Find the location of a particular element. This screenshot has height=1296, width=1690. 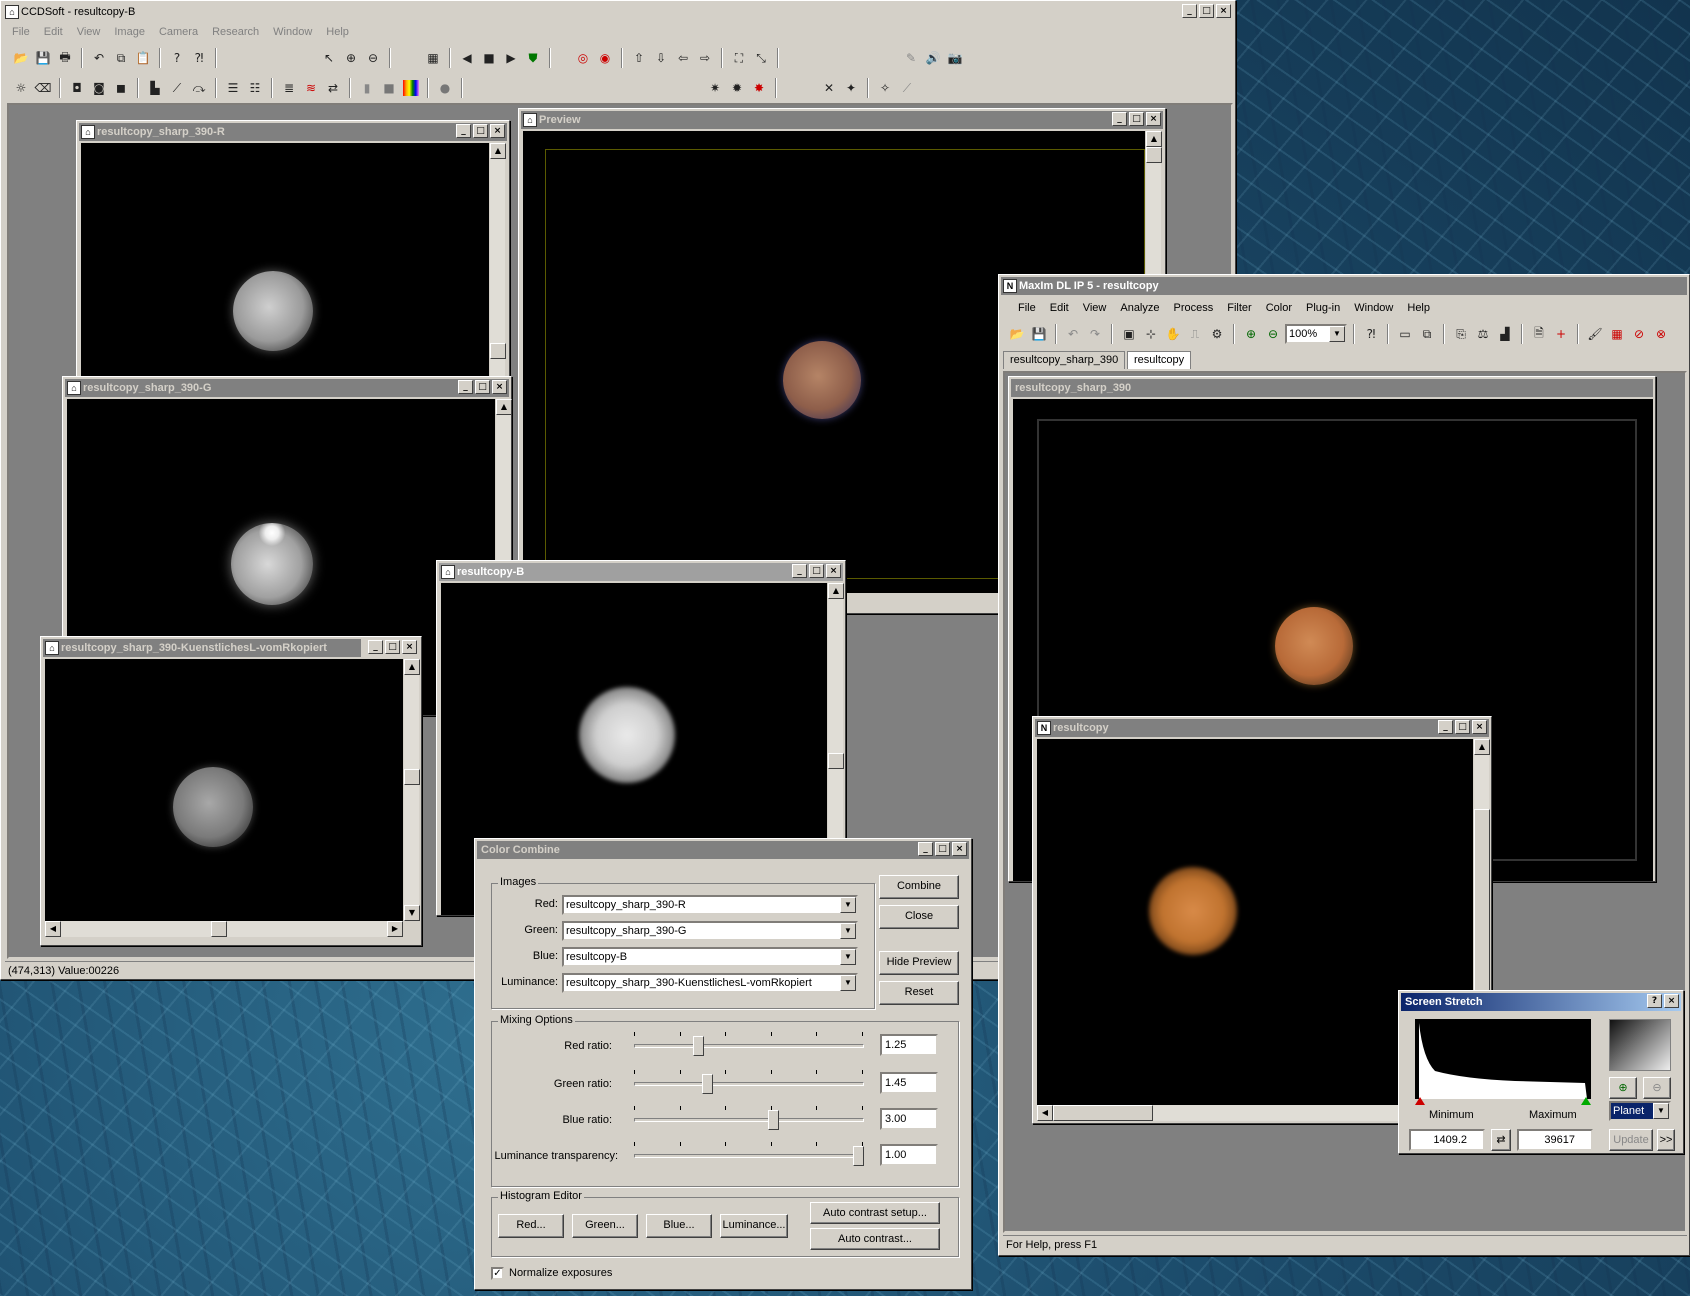

crosshair-icon: ⊹ is located at coordinates (1151, 334).